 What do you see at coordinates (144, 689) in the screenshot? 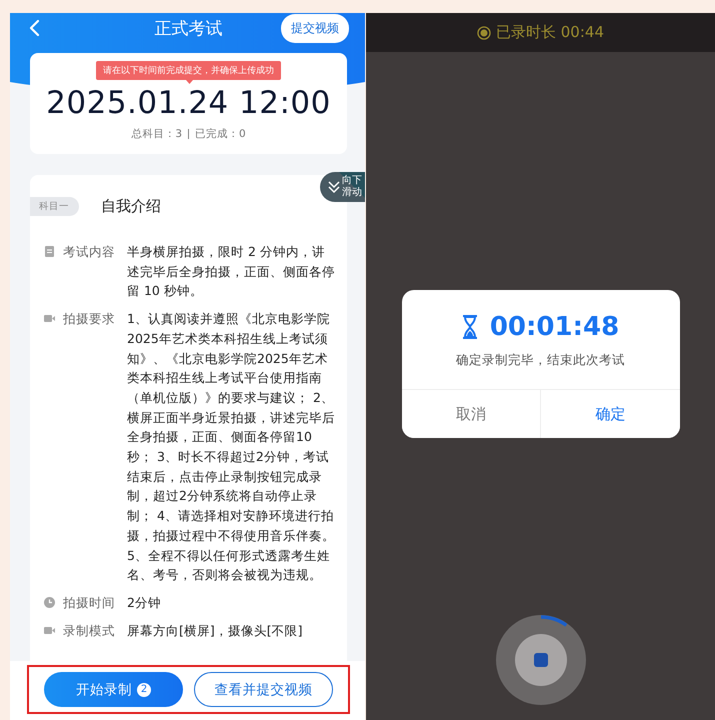
I see `count-badge: 2` at bounding box center [144, 689].